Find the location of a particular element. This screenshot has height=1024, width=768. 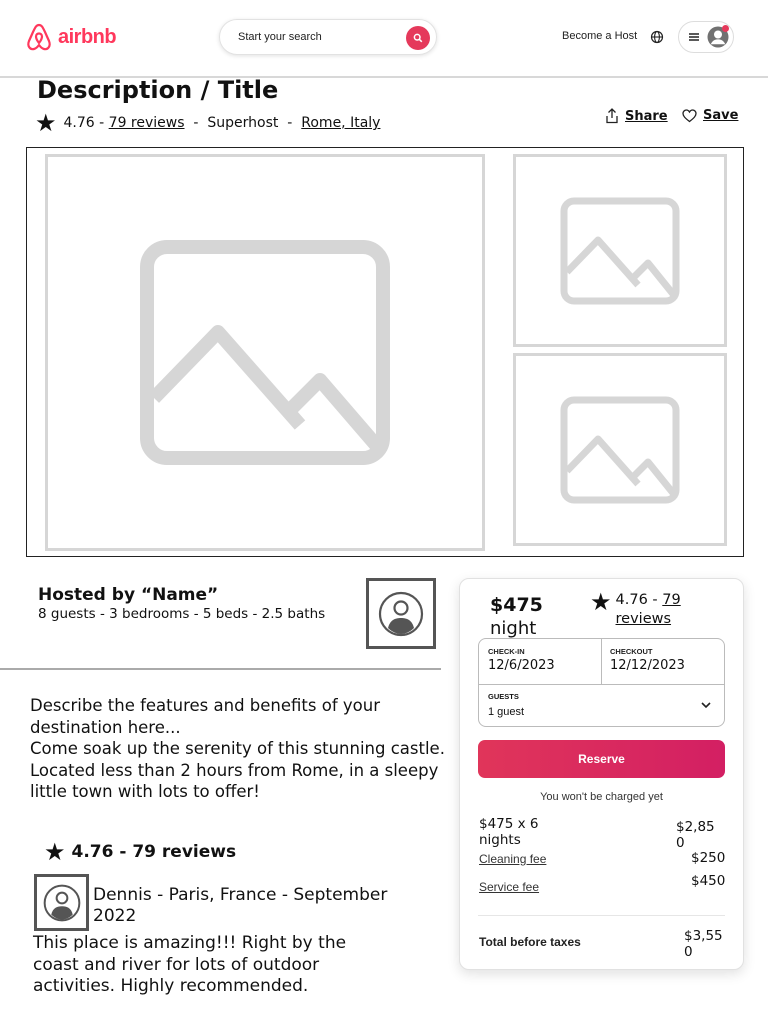

airbnb-logo: airbnb is located at coordinates (71, 37).